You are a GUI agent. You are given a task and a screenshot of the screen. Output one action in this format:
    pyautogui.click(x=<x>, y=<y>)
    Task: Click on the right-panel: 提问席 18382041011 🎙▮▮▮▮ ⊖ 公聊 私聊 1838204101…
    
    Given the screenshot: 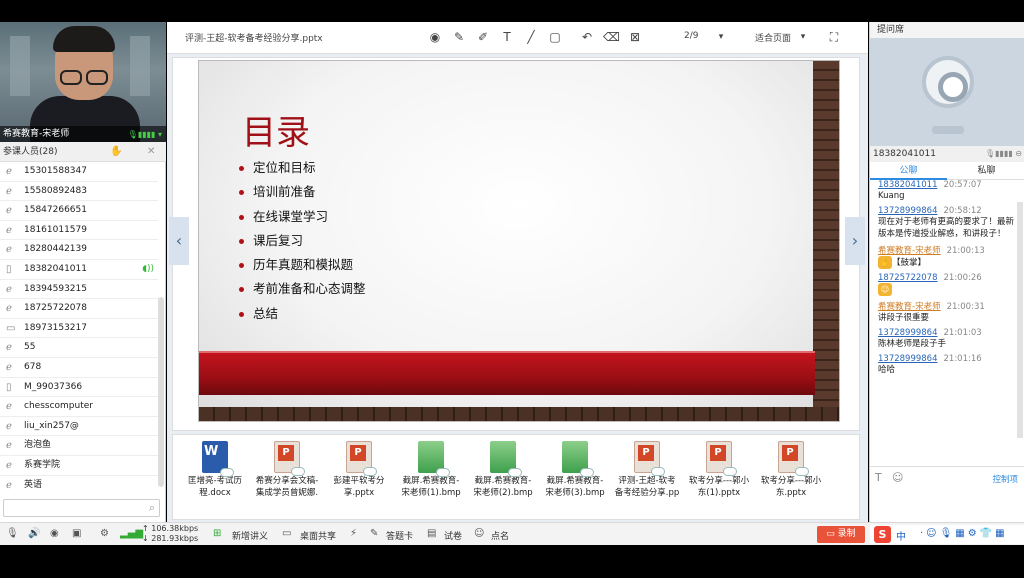 What is the action you would take?
    pyautogui.click(x=946, y=272)
    